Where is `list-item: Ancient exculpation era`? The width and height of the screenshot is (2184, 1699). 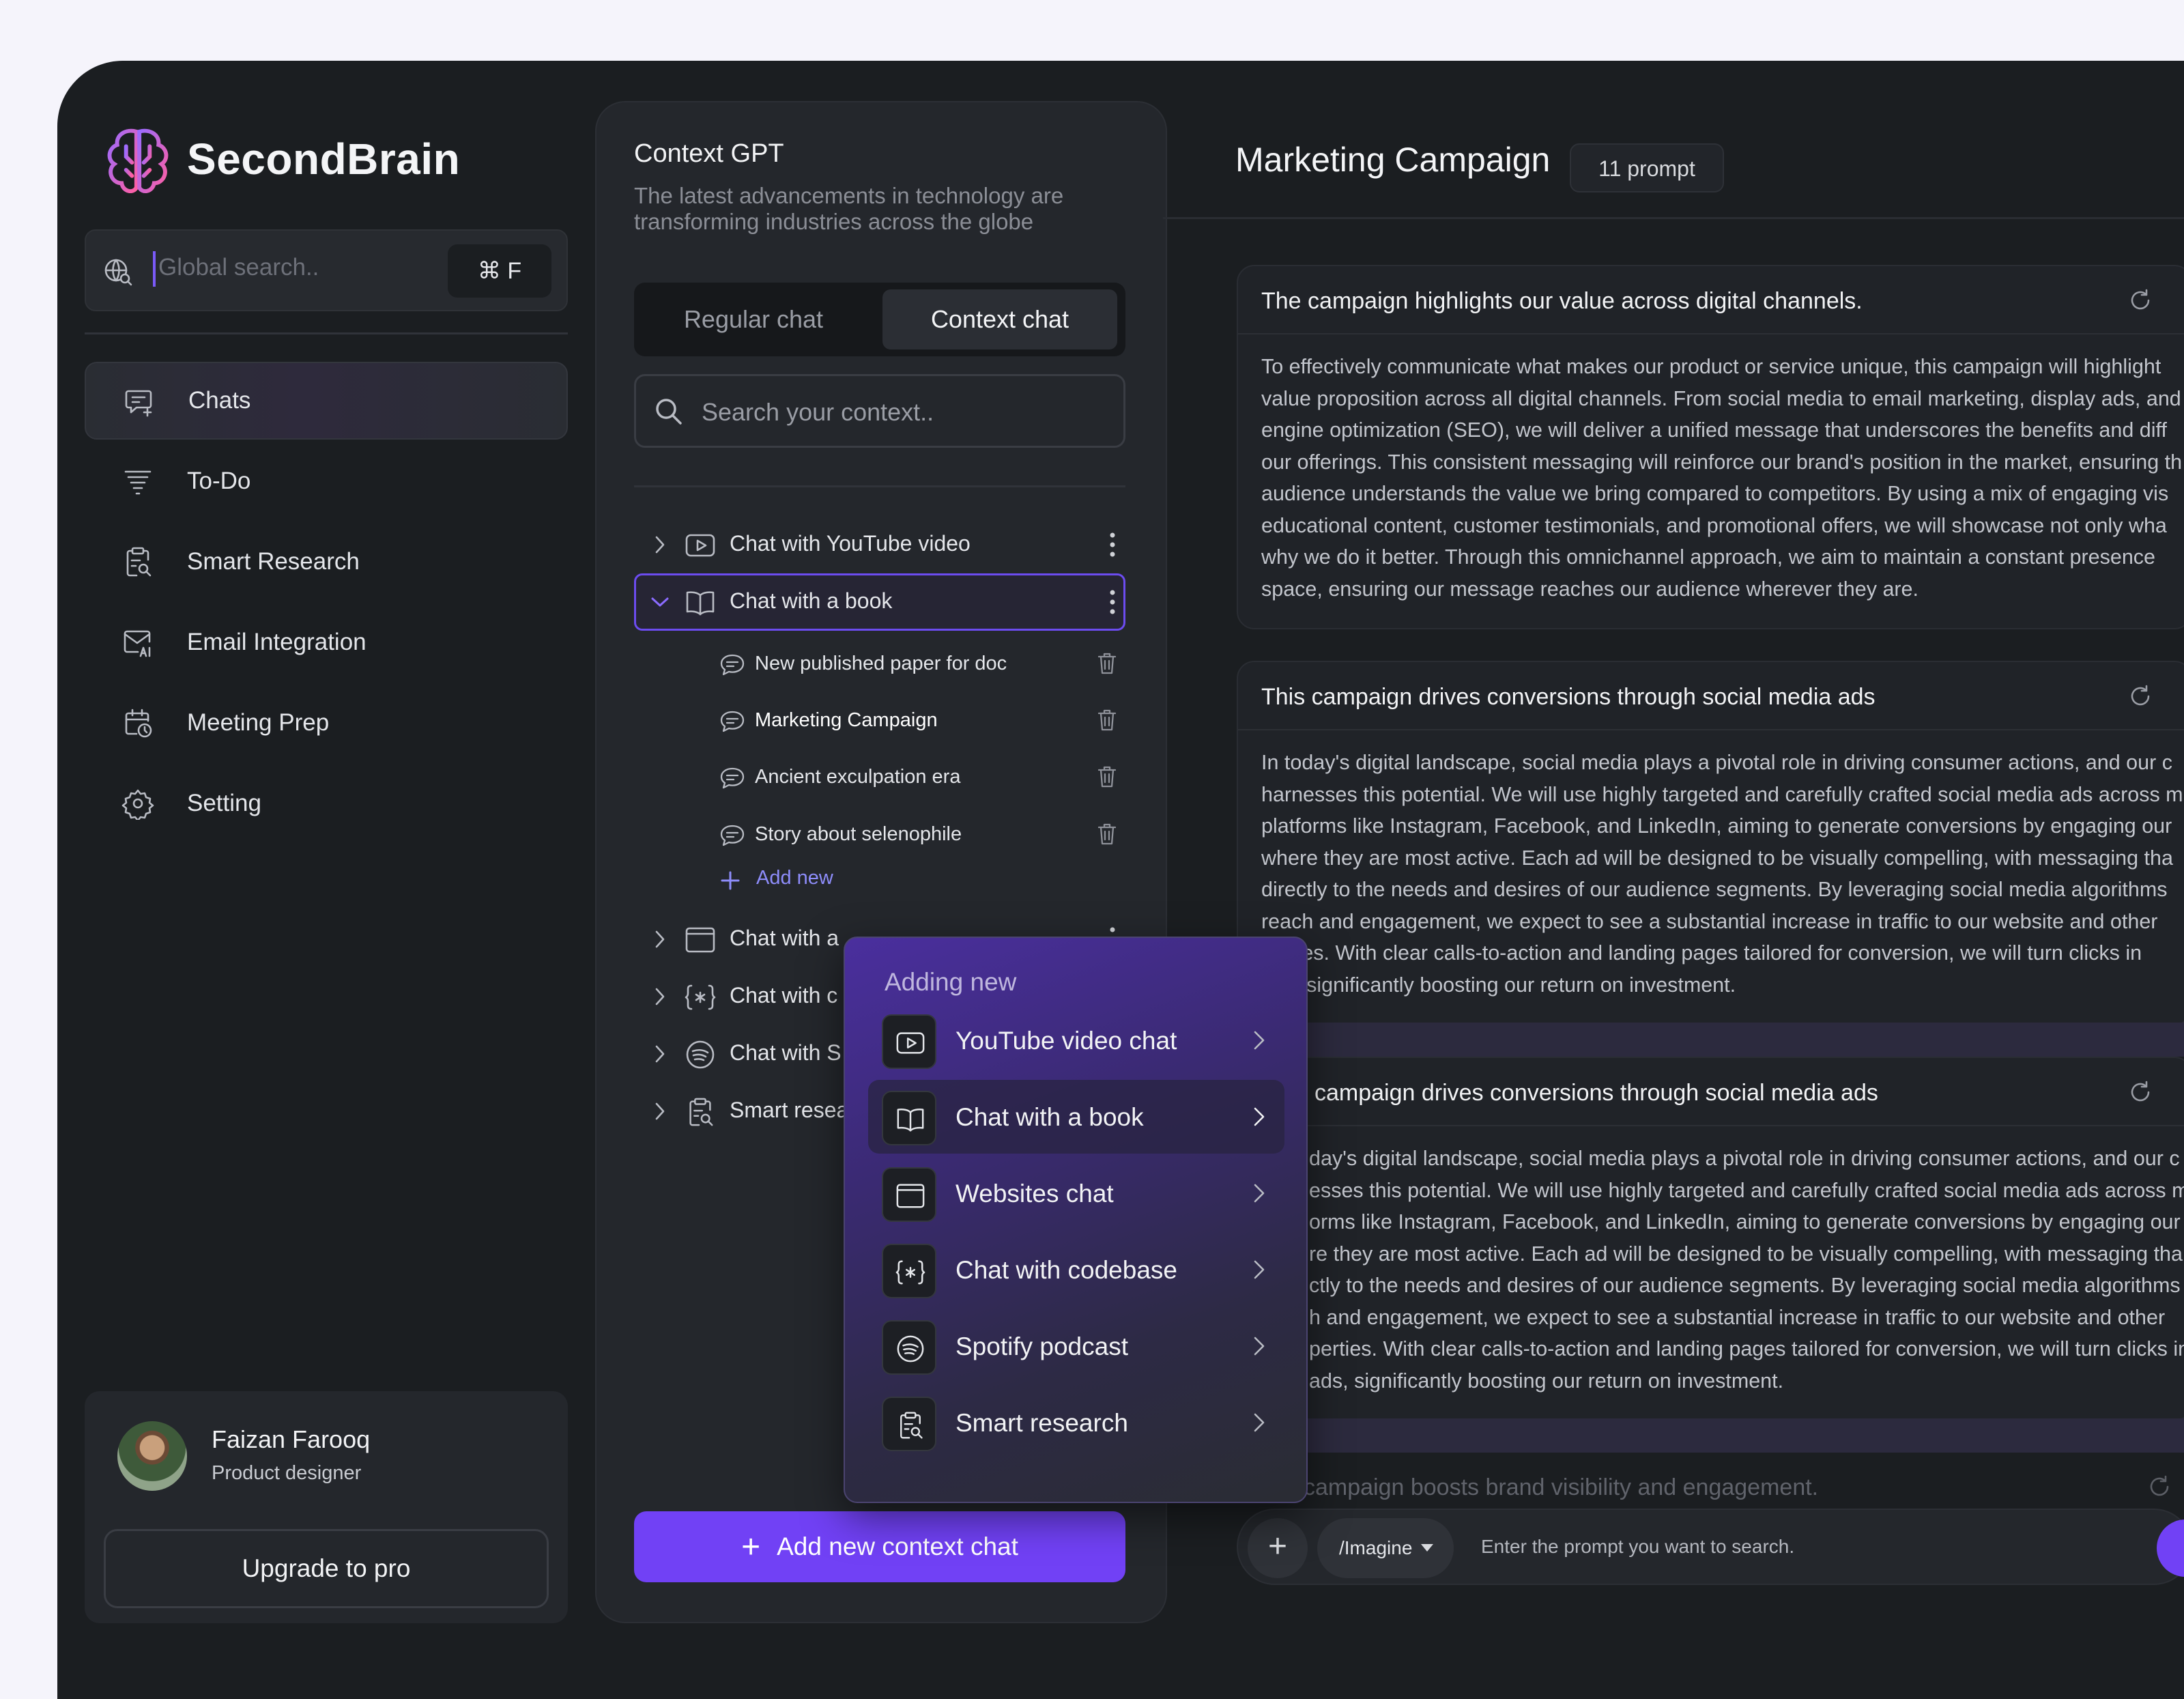
list-item: Ancient exculpation era is located at coordinates (921, 777).